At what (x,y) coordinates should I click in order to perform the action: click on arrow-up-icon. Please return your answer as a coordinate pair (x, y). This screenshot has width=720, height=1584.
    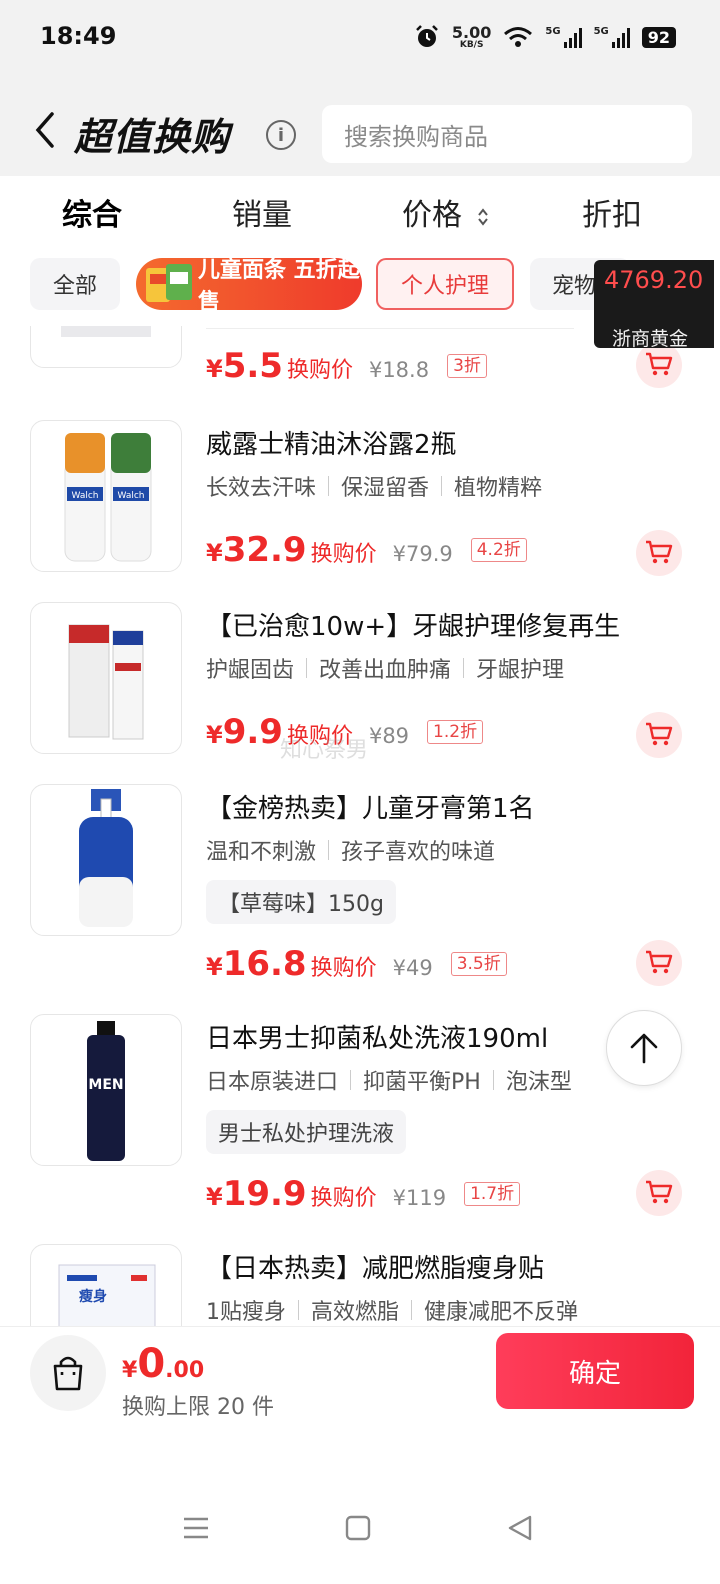
    Looking at the image, I should click on (644, 1048).